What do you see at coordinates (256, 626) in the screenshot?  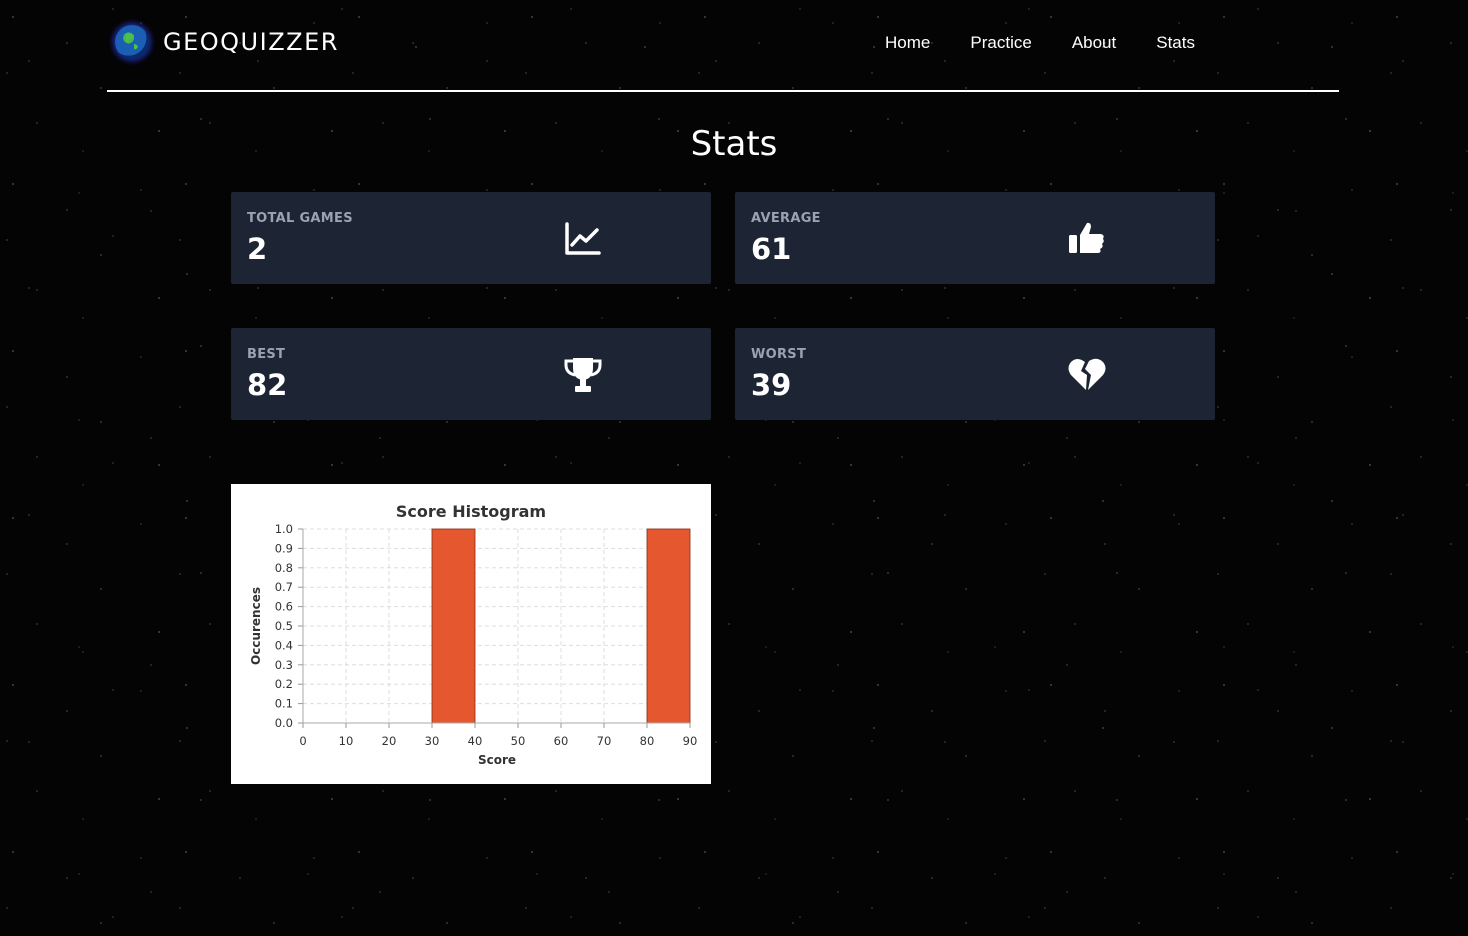 I see `y-axis-label: Occurences` at bounding box center [256, 626].